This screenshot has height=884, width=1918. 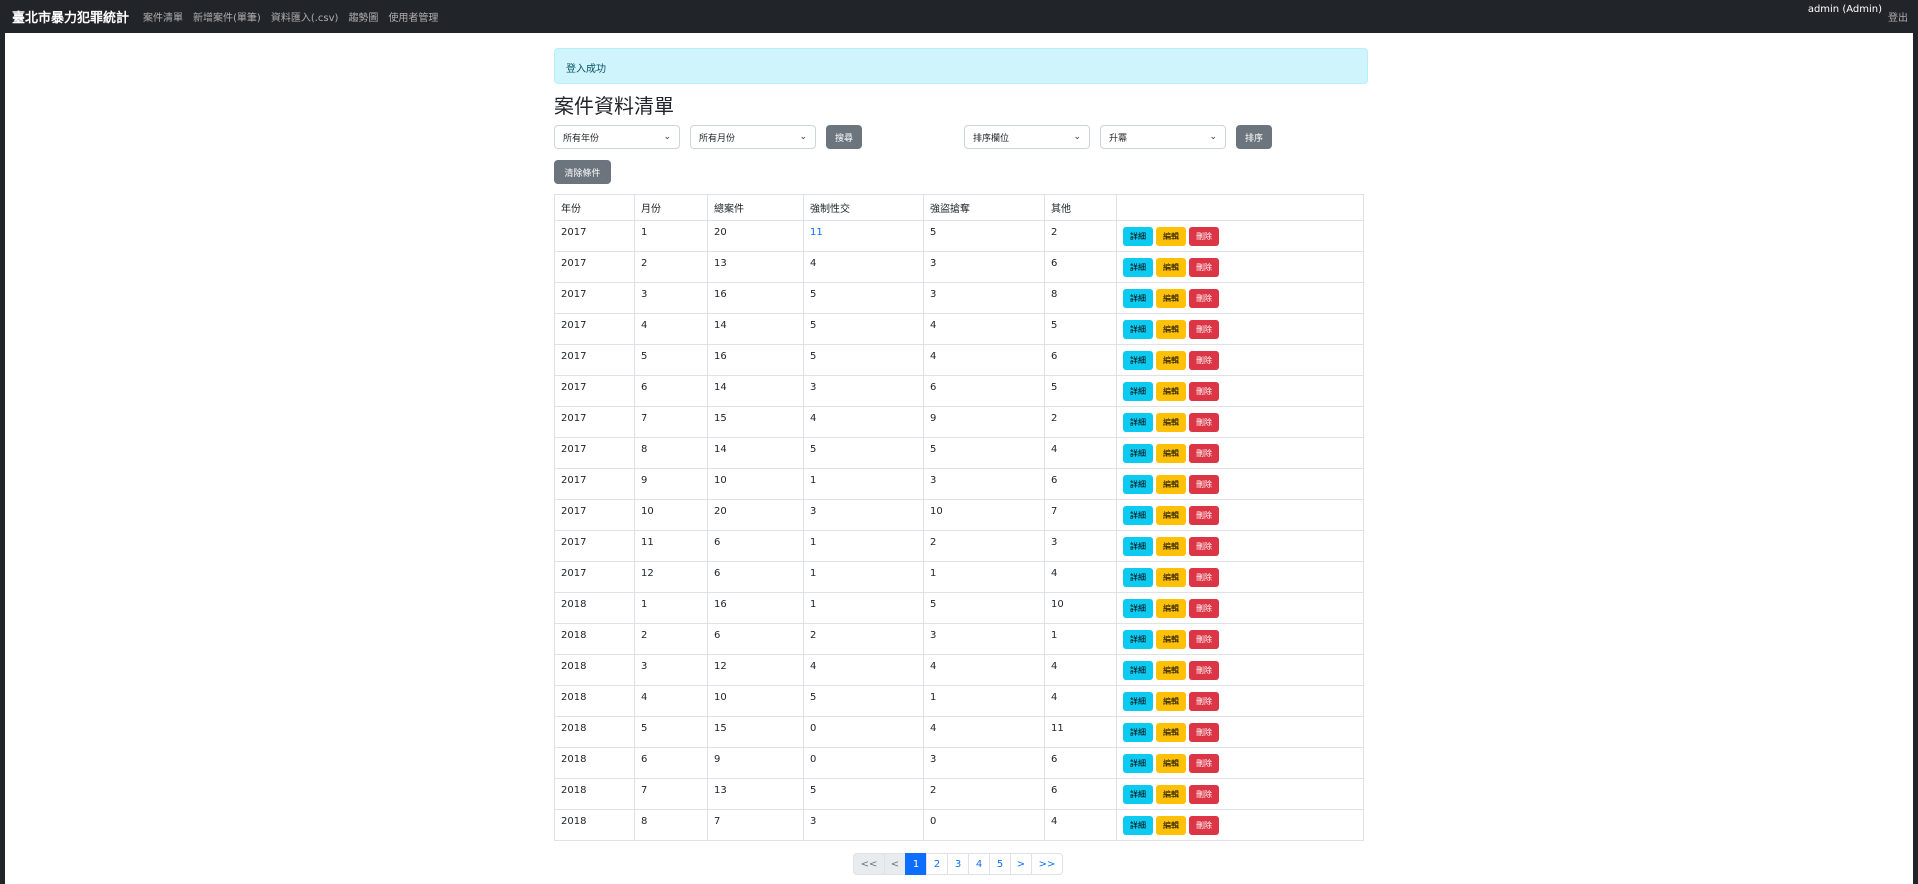 What do you see at coordinates (671, 391) in the screenshot?
I see `cell-month: 6` at bounding box center [671, 391].